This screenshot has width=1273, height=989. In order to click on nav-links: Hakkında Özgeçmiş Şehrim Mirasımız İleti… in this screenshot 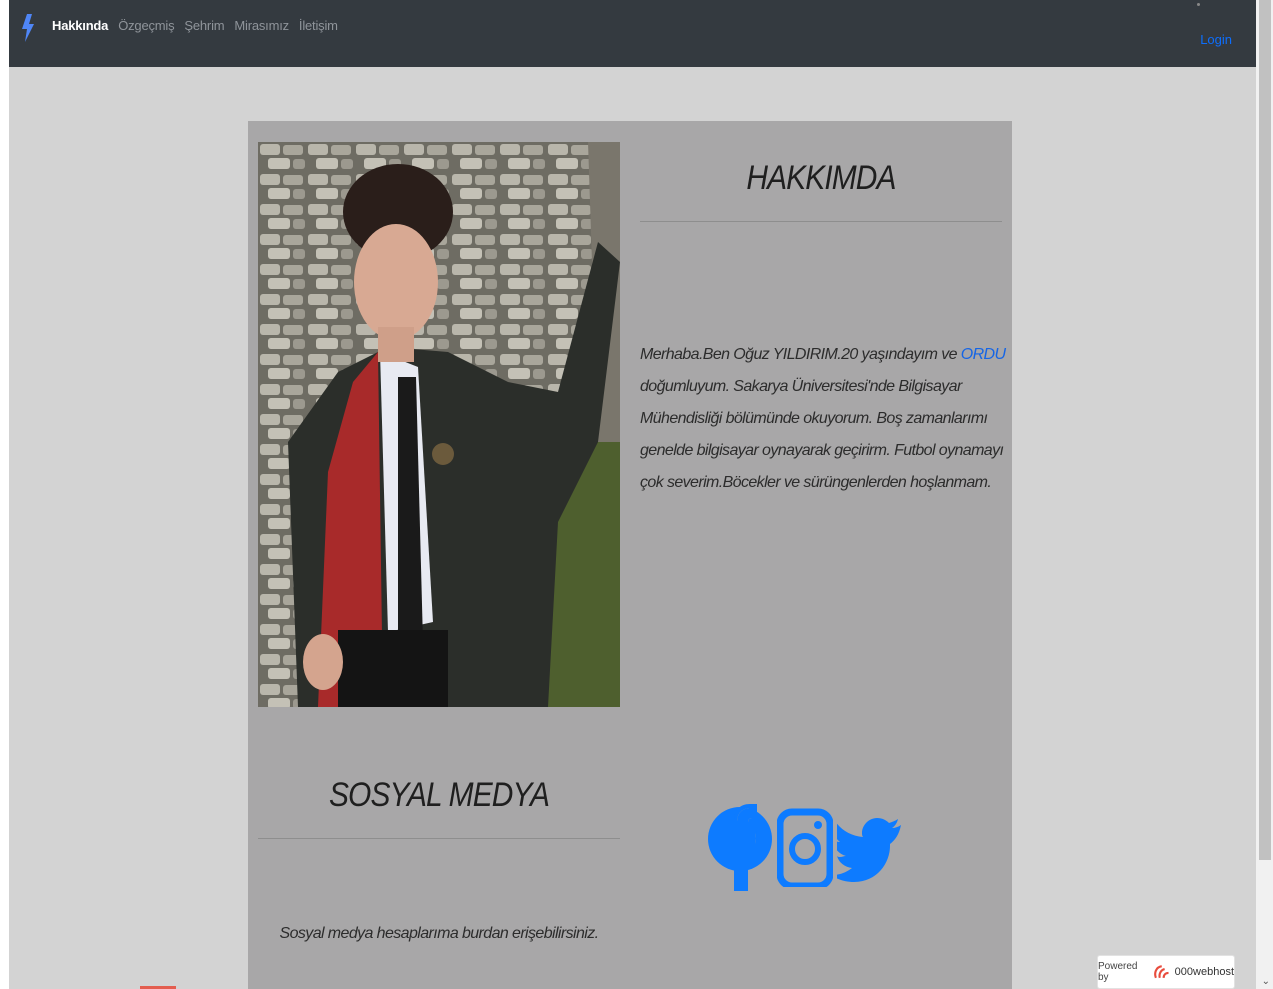, I will do `click(195, 25)`.